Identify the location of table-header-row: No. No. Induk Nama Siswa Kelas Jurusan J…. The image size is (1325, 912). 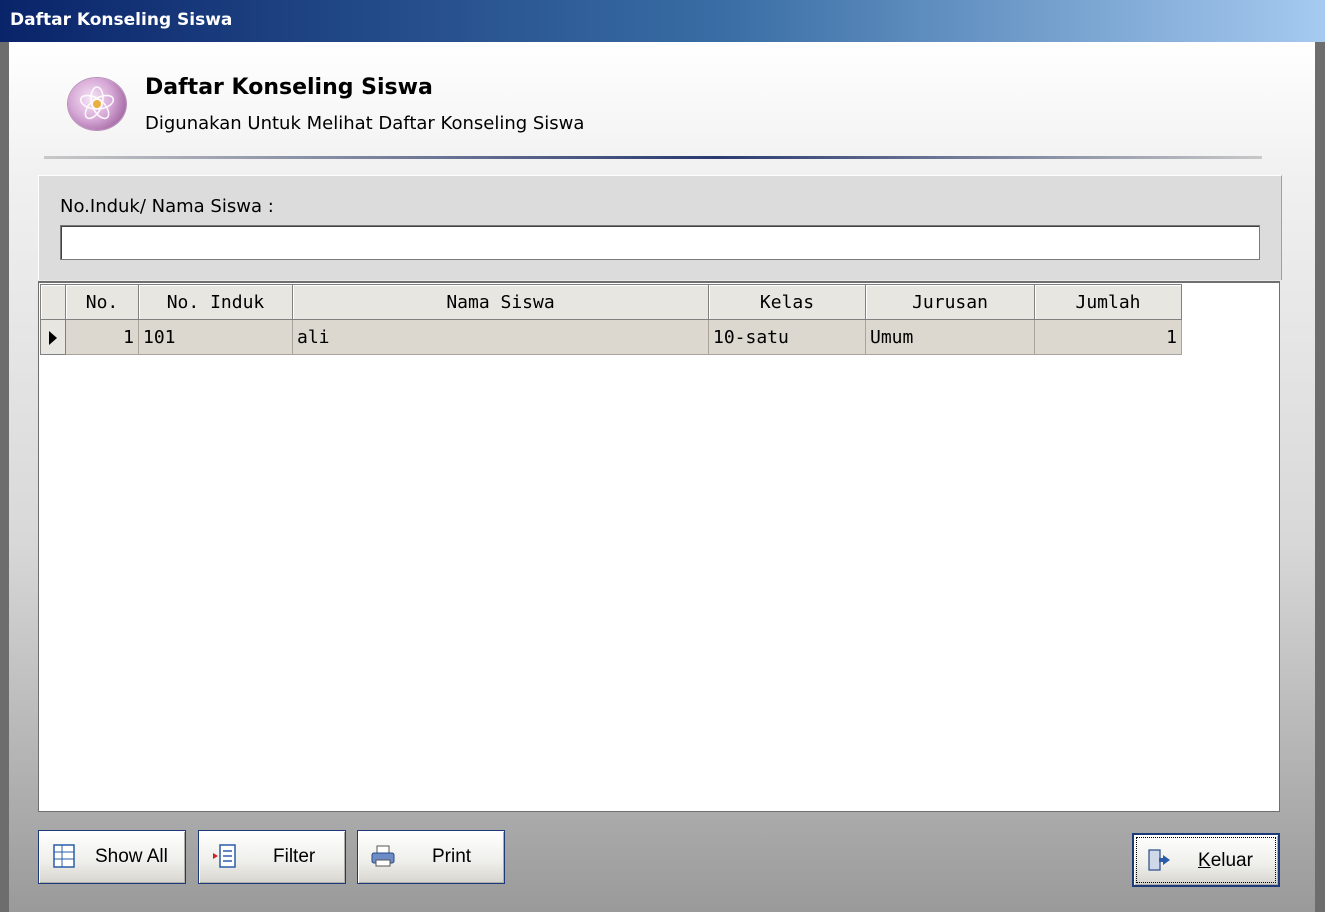
(611, 302).